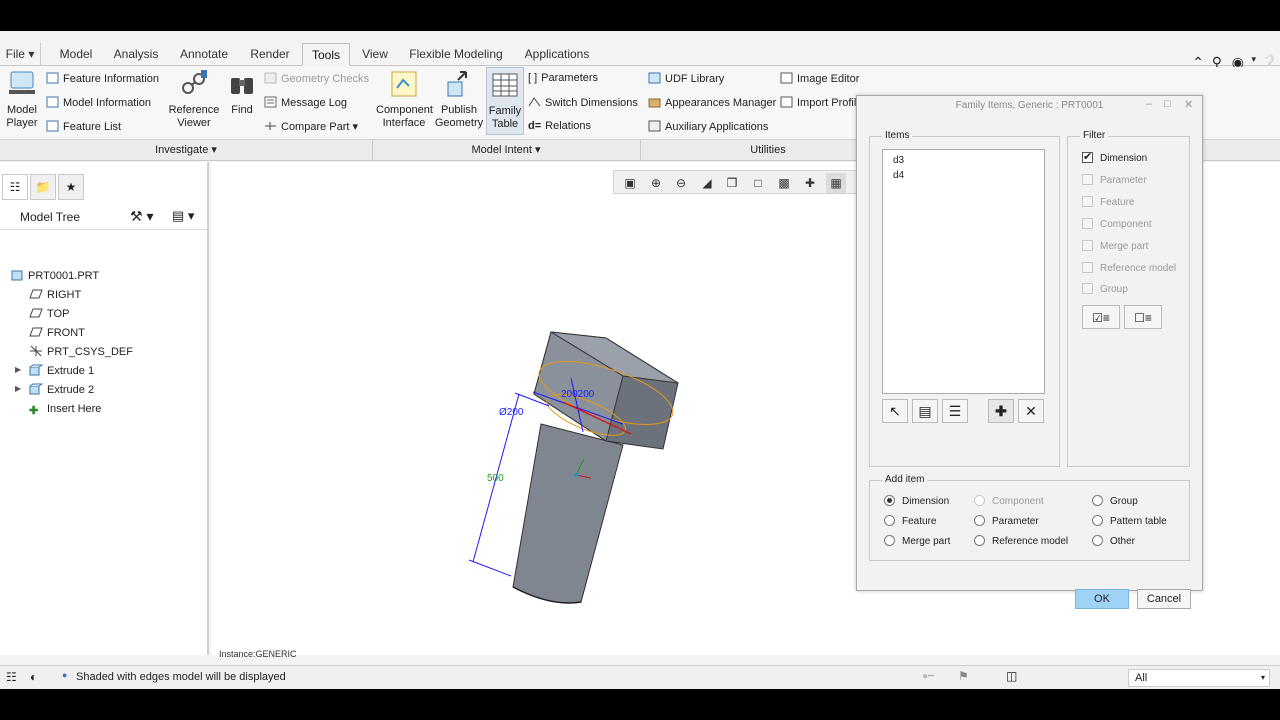  Describe the element at coordinates (1011, 676) in the screenshot. I see `find-icon: ◫` at that location.